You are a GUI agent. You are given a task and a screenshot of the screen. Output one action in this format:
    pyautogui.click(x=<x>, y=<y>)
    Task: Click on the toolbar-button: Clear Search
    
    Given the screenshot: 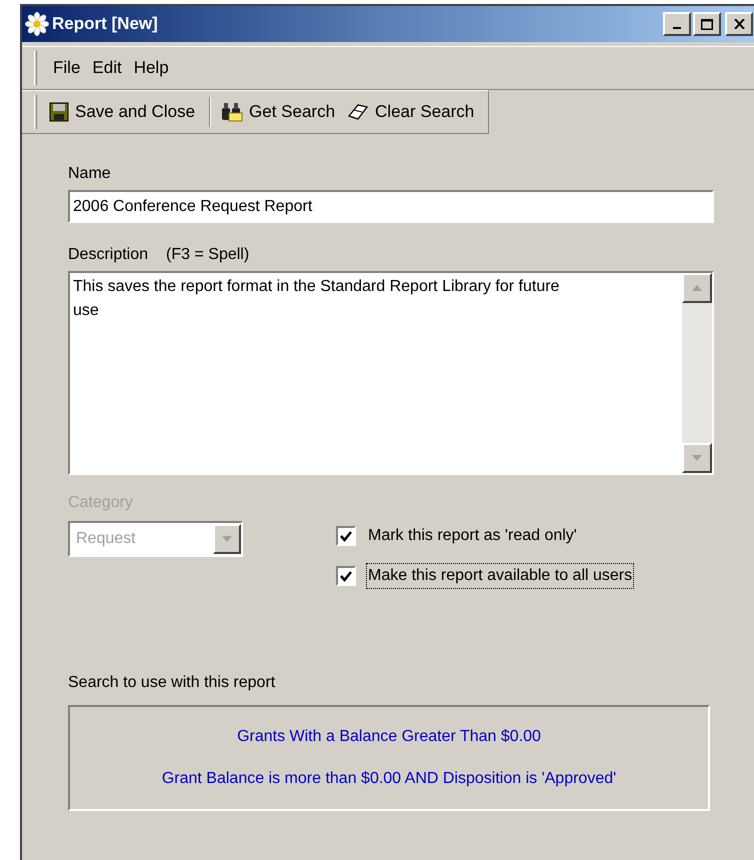 What is the action you would take?
    pyautogui.click(x=410, y=112)
    